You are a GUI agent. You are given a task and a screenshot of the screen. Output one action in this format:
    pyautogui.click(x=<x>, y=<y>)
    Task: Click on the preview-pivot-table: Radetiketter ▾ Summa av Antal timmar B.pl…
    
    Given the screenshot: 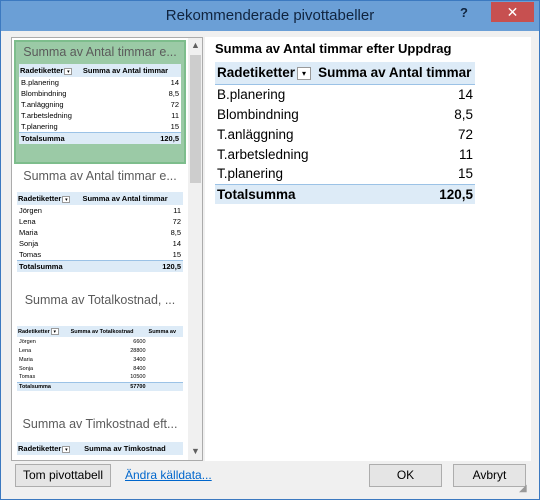 What is the action you would take?
    pyautogui.click(x=345, y=133)
    